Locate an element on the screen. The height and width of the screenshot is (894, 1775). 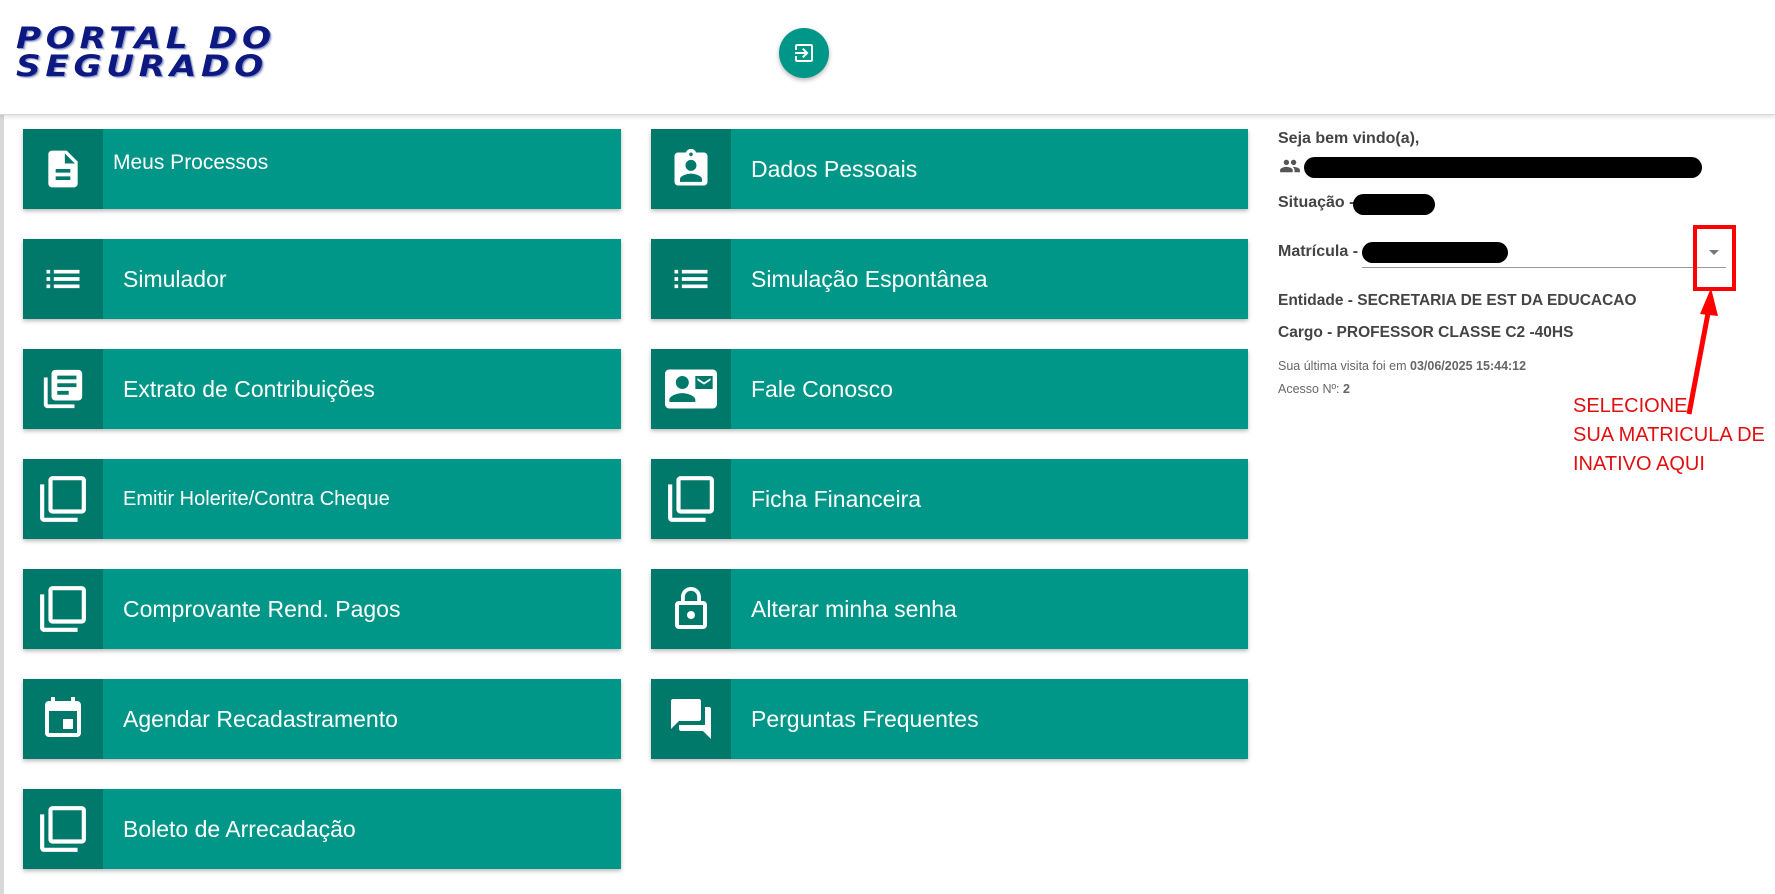
situacao-label: Situação - is located at coordinates (1316, 202).